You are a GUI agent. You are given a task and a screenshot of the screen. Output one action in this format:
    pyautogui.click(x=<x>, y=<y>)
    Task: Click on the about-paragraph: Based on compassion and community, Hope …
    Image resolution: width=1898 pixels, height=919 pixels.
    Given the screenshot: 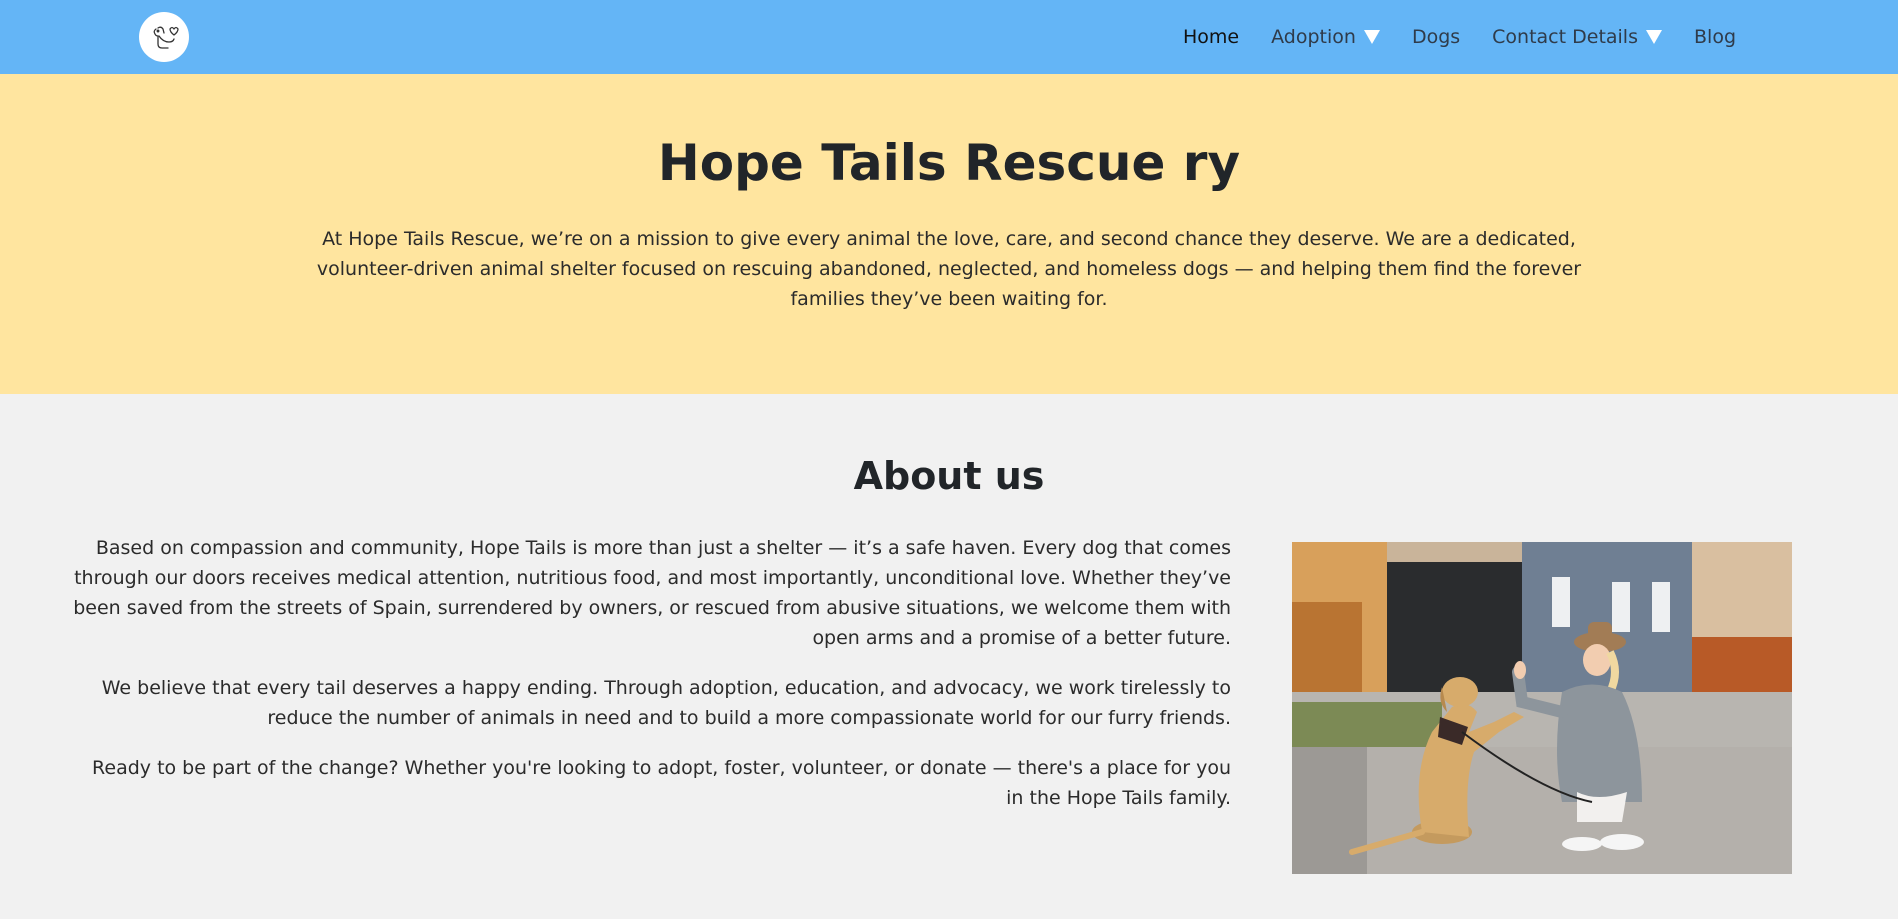 What is the action you would take?
    pyautogui.click(x=652, y=593)
    